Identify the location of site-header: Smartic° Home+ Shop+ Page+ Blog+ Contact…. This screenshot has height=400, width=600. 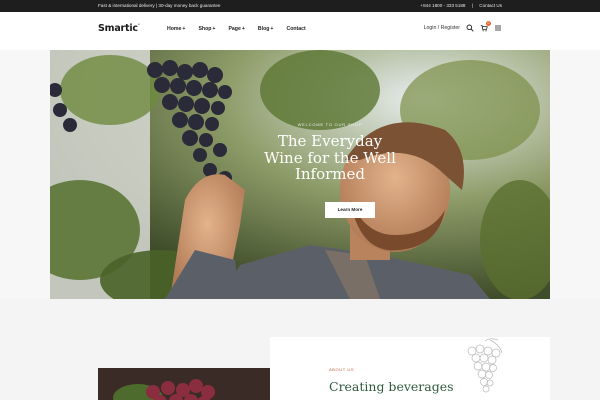
(300, 31).